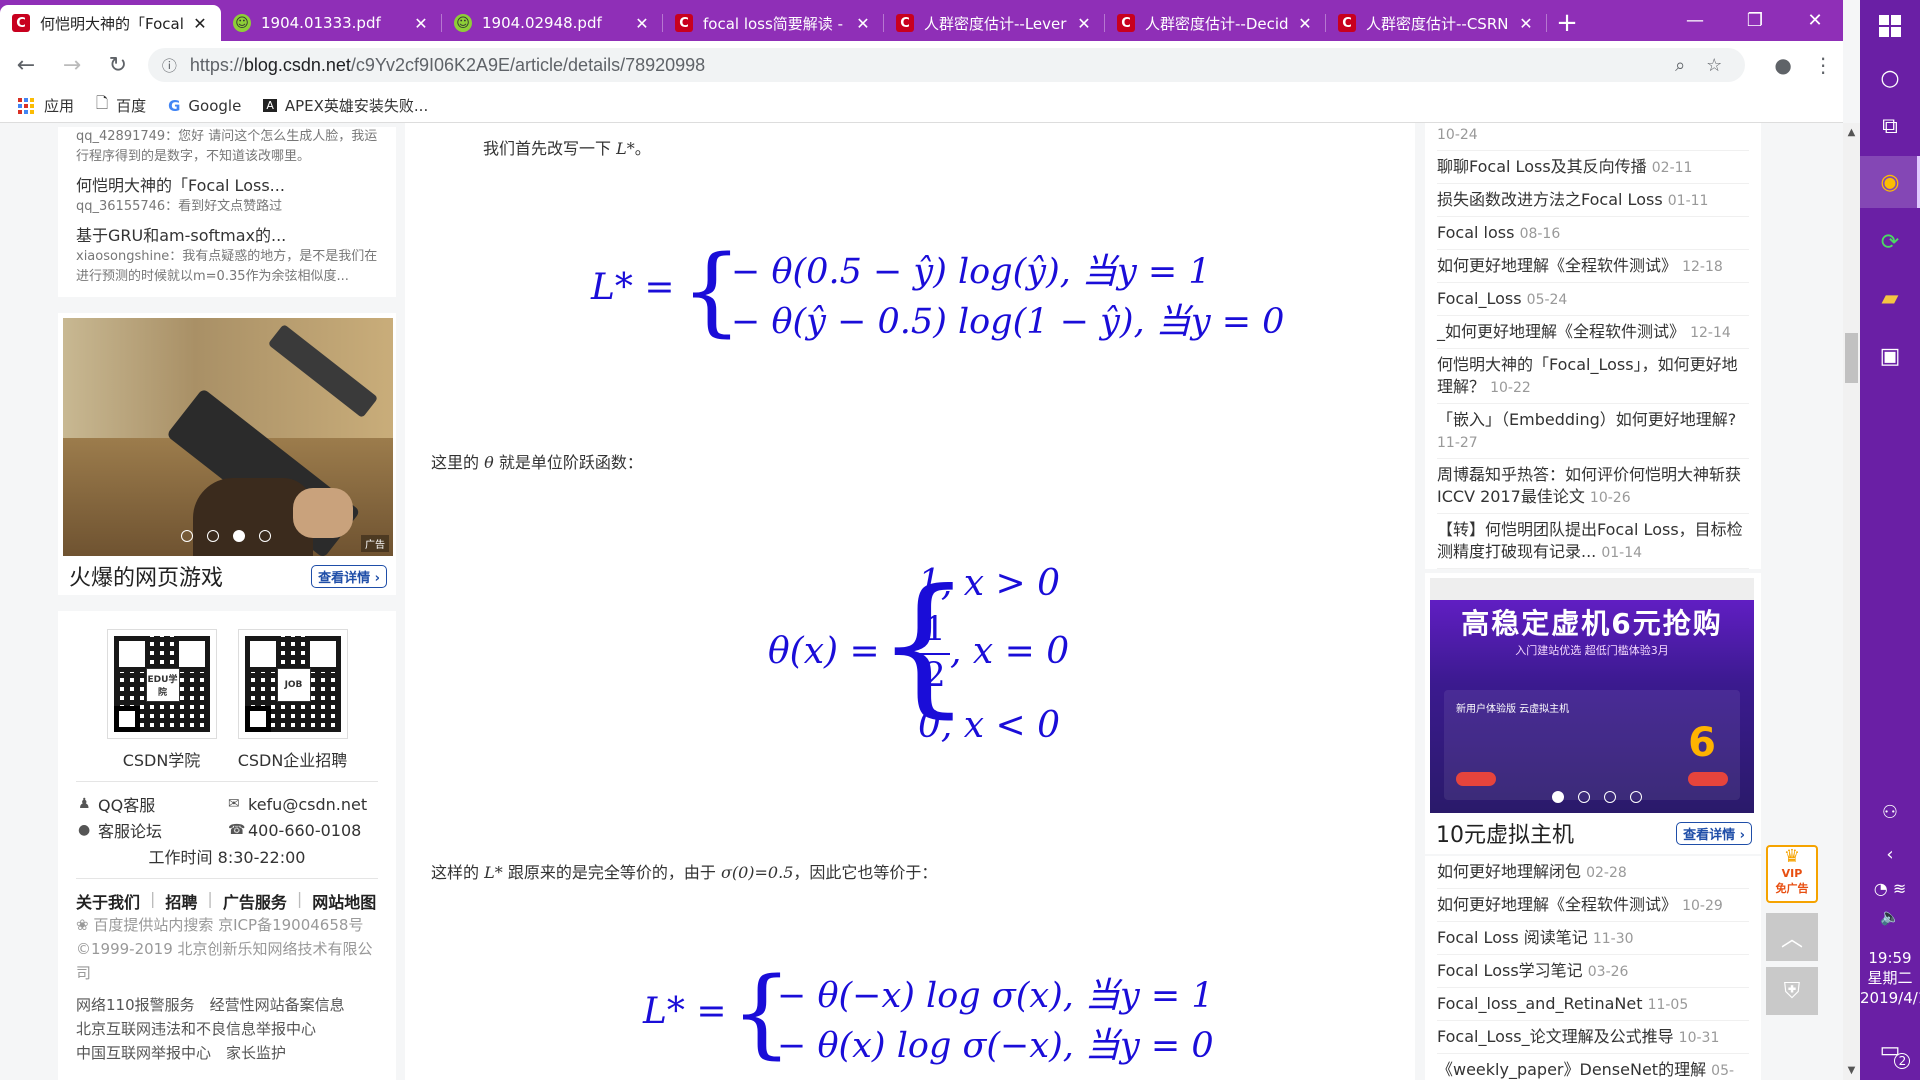  I want to click on menu-icon: ⋮, so click(1823, 65).